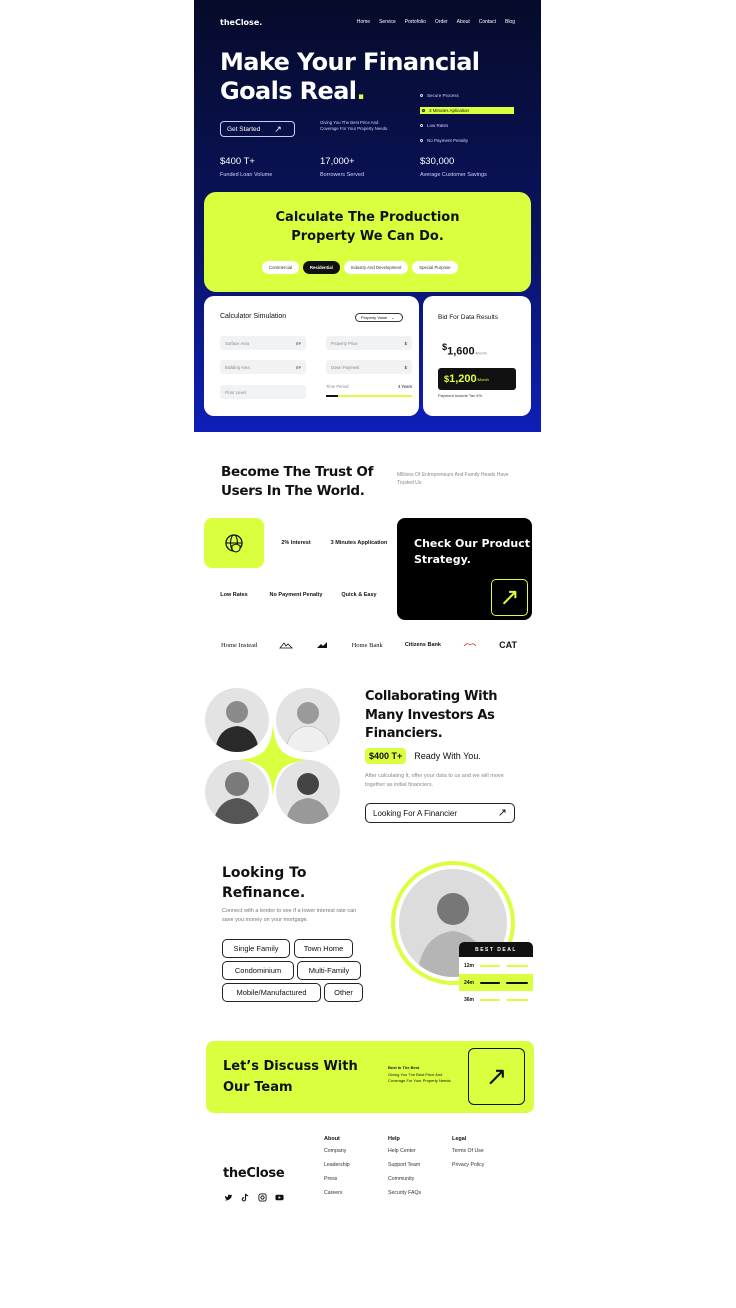  I want to click on footer-link-help-center: Help Center, so click(404, 1155).